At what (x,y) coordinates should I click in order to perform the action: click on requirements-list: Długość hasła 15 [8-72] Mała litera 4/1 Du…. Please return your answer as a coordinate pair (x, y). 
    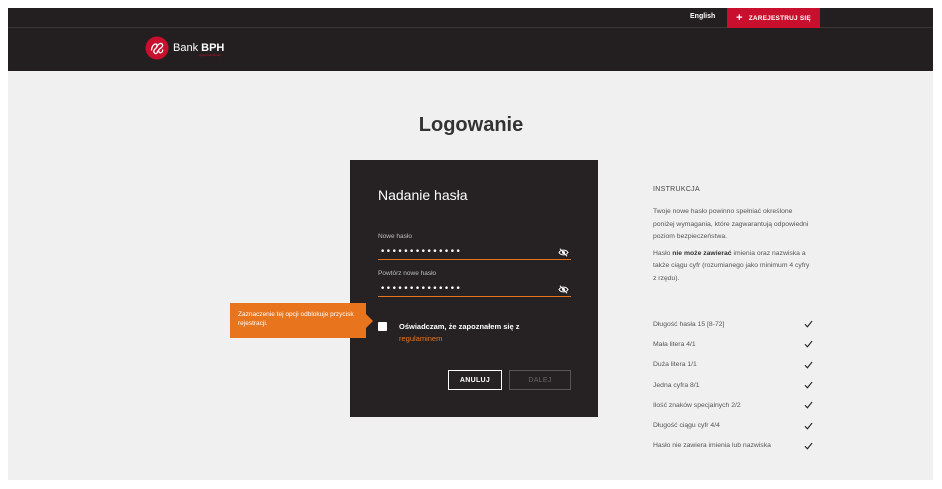
    Looking at the image, I should click on (733, 385).